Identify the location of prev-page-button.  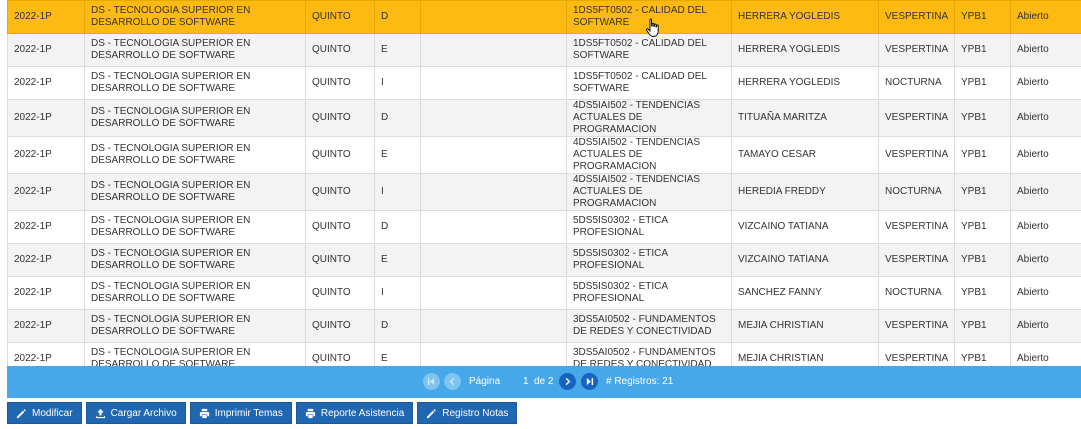
(452, 381).